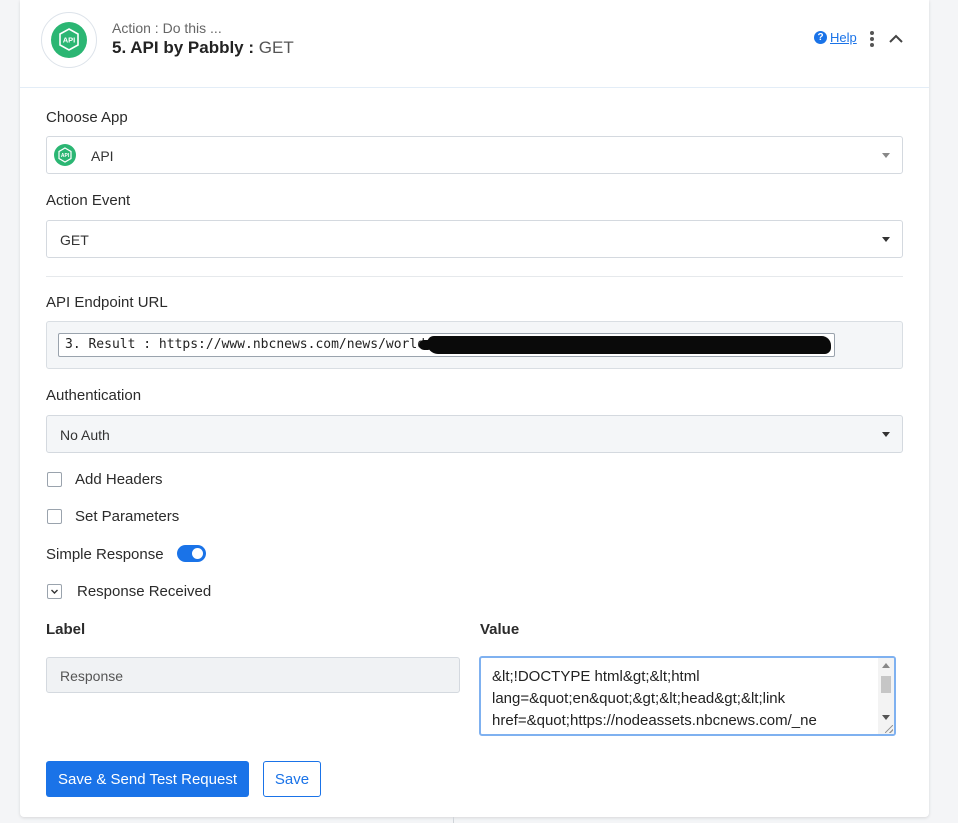 The height and width of the screenshot is (823, 958). I want to click on question-icon: ?, so click(820, 37).